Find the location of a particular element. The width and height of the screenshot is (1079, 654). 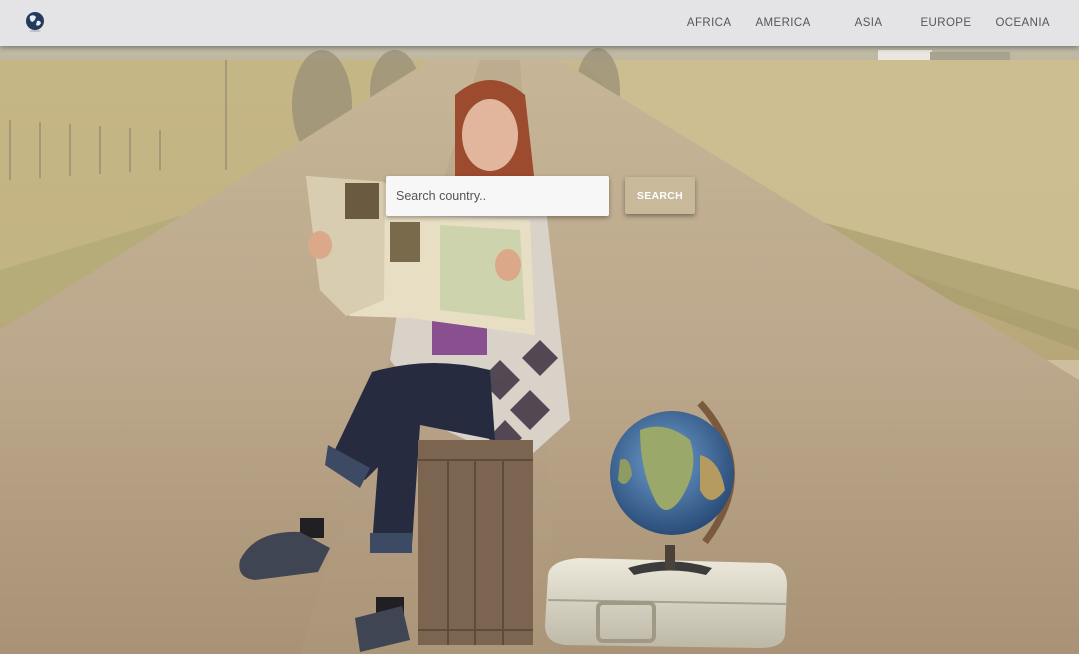

nav-link-europe: EUROPE is located at coordinates (945, 23).